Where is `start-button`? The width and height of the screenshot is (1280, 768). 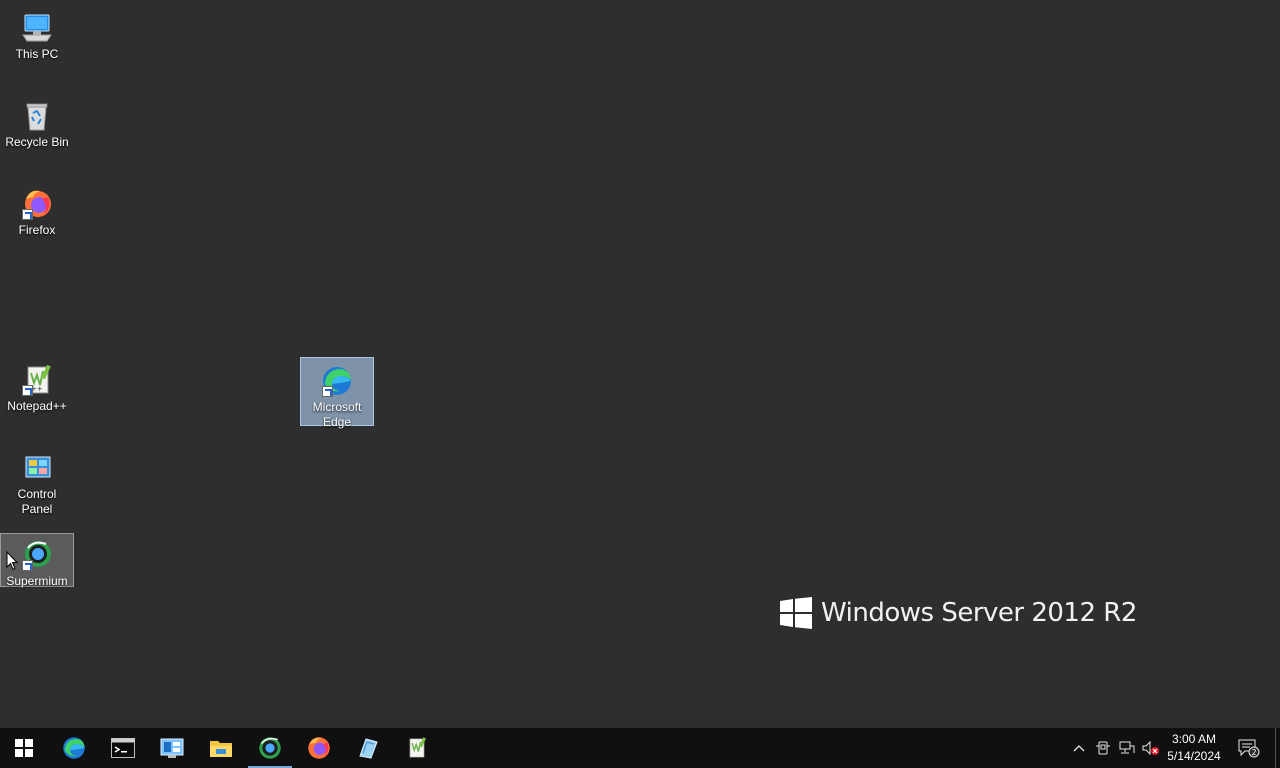
start-button is located at coordinates (24, 748).